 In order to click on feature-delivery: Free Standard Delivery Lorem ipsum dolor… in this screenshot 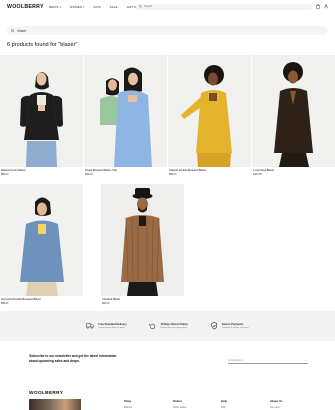, I will do `click(106, 326)`.